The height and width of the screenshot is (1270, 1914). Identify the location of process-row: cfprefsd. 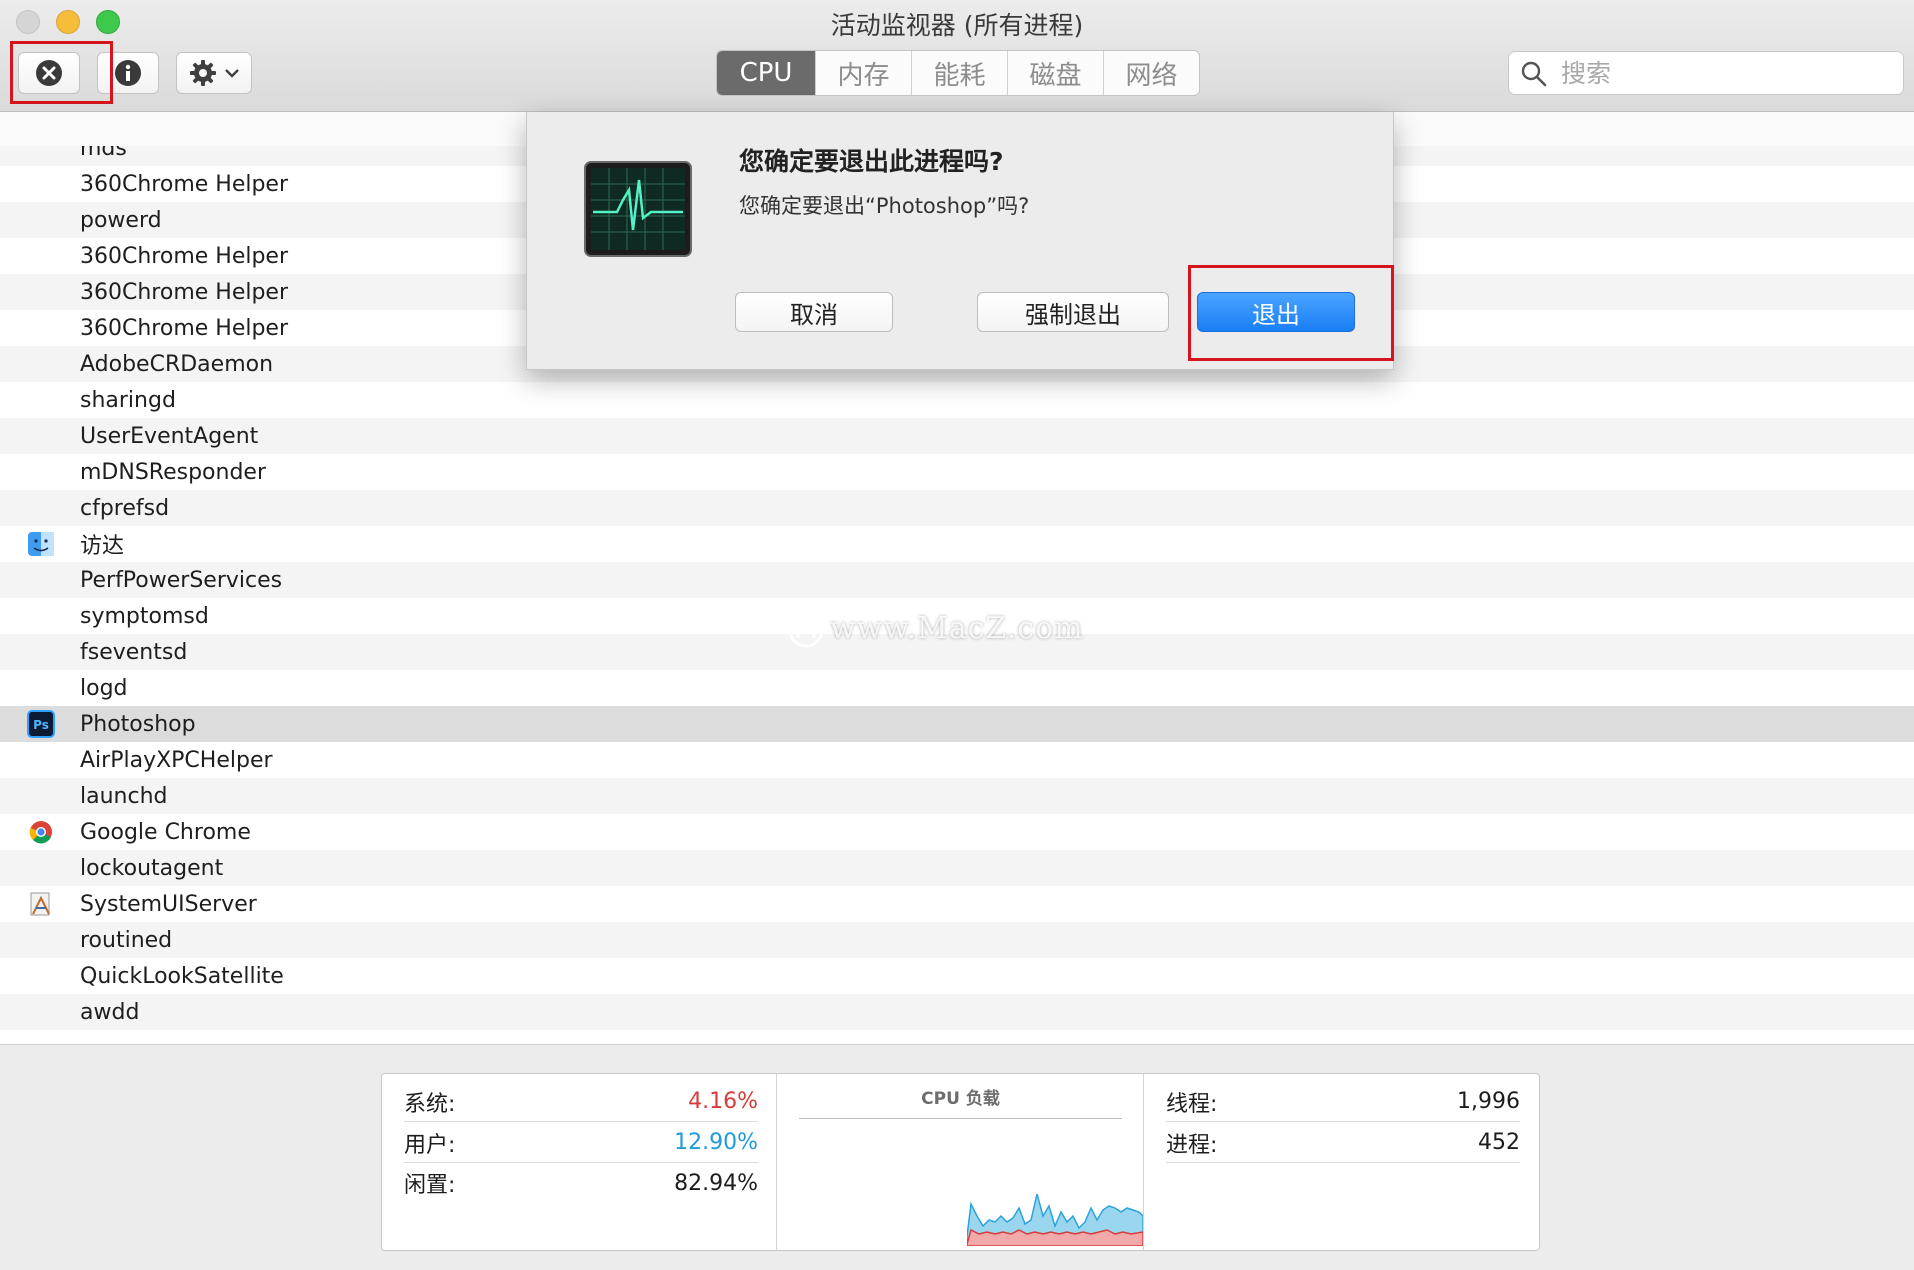
(957, 508).